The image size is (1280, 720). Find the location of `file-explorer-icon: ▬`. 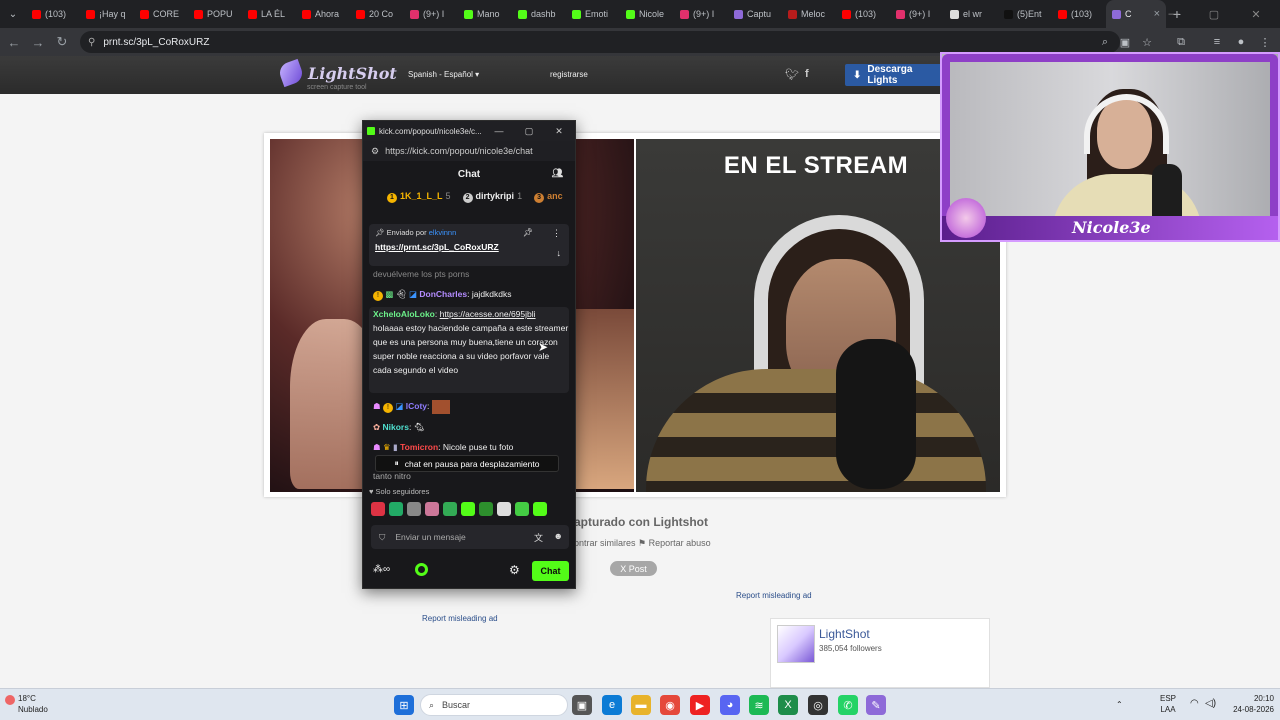

file-explorer-icon: ▬ is located at coordinates (641, 705).